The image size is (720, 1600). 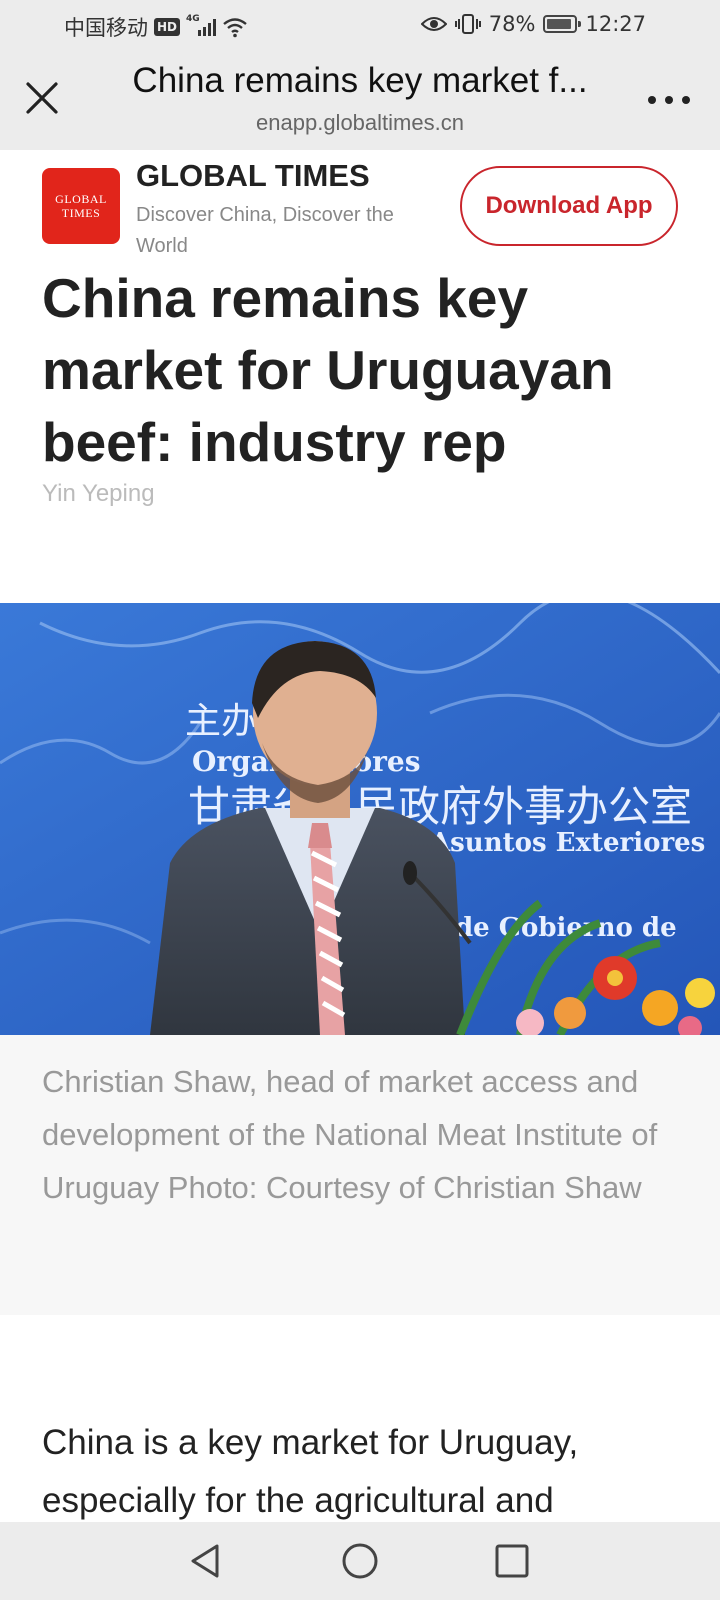 I want to click on close-button, so click(x=42, y=98).